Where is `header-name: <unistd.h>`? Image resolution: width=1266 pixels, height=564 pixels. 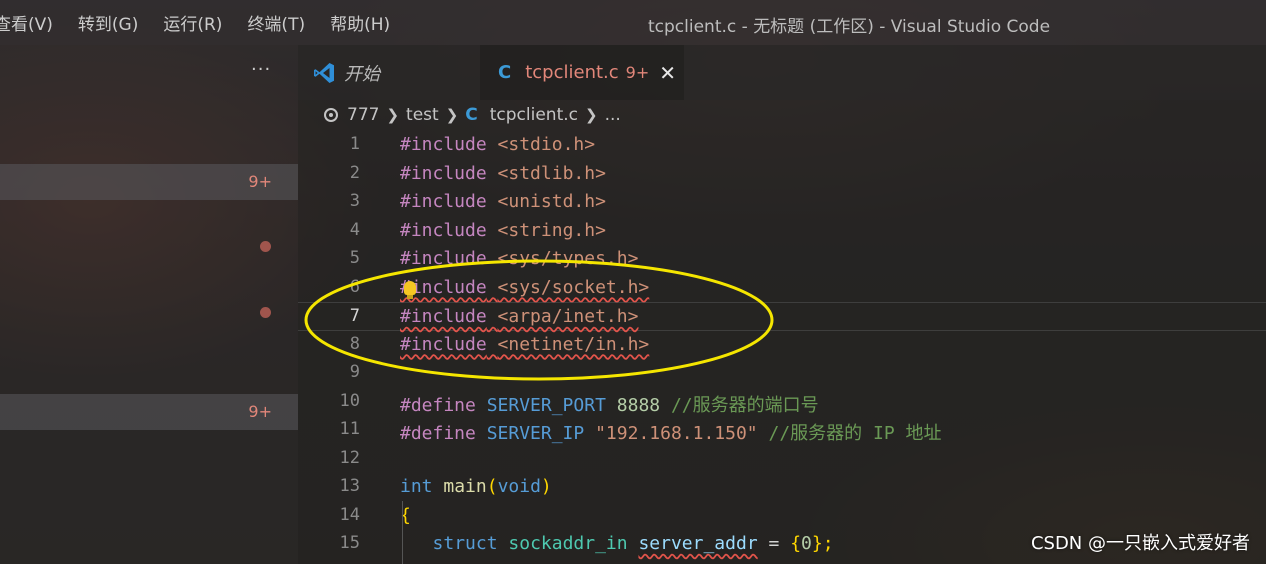 header-name: <unistd.h> is located at coordinates (551, 201).